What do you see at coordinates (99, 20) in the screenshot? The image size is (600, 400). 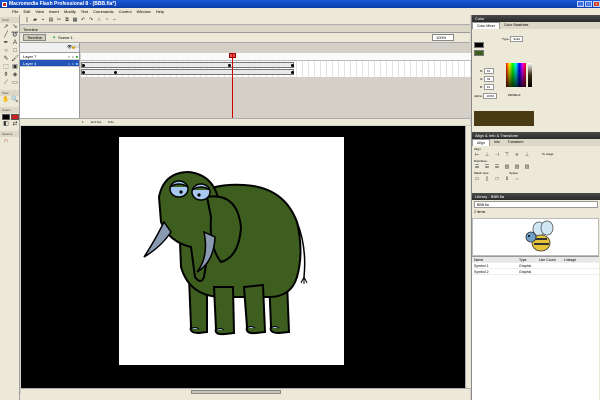 I see `snap-magnet-icon: ∩` at bounding box center [99, 20].